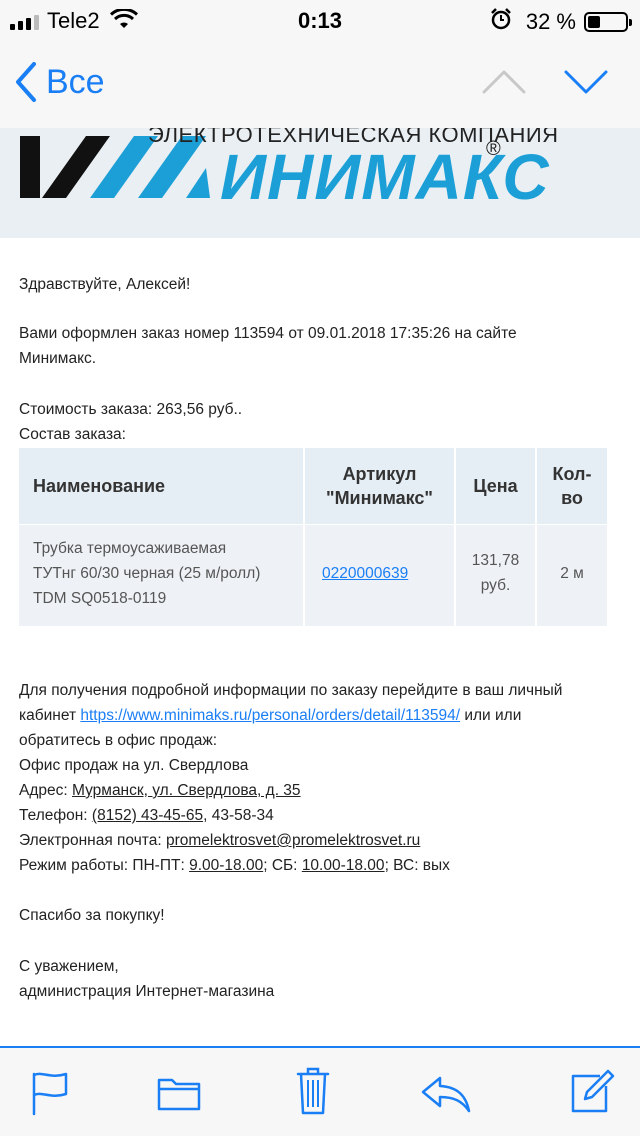 This screenshot has width=640, height=1136. I want to click on regards-line2: администрация Интернет-магазина, so click(147, 991).